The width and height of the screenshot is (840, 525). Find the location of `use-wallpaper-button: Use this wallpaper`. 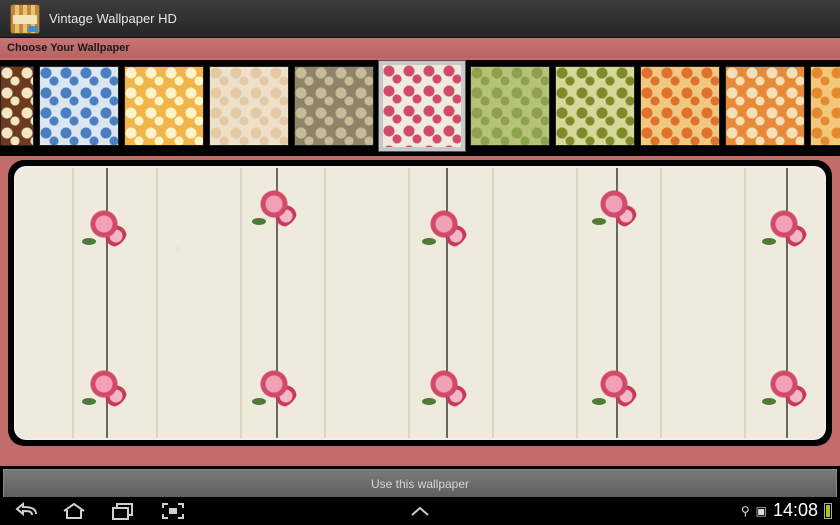

use-wallpaper-button: Use this wallpaper is located at coordinates (420, 484).